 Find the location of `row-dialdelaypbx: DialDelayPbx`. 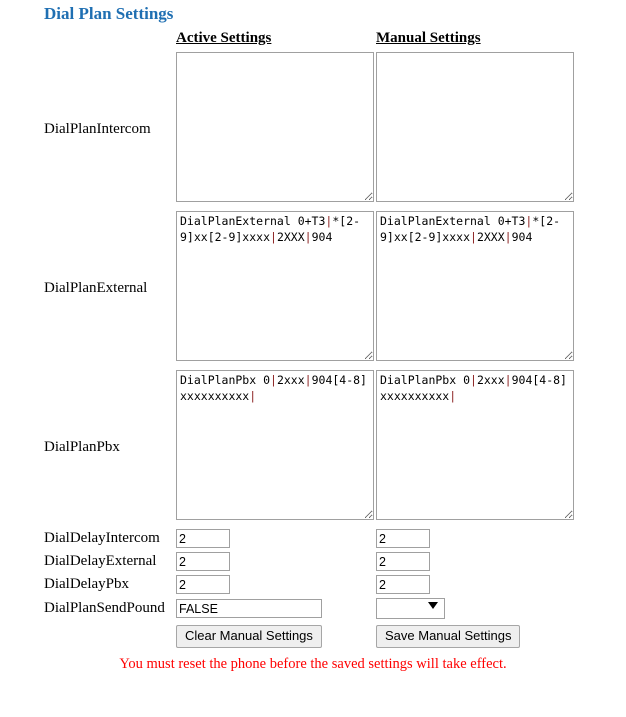

row-dialdelaypbx: DialDelayPbx is located at coordinates (288, 584).